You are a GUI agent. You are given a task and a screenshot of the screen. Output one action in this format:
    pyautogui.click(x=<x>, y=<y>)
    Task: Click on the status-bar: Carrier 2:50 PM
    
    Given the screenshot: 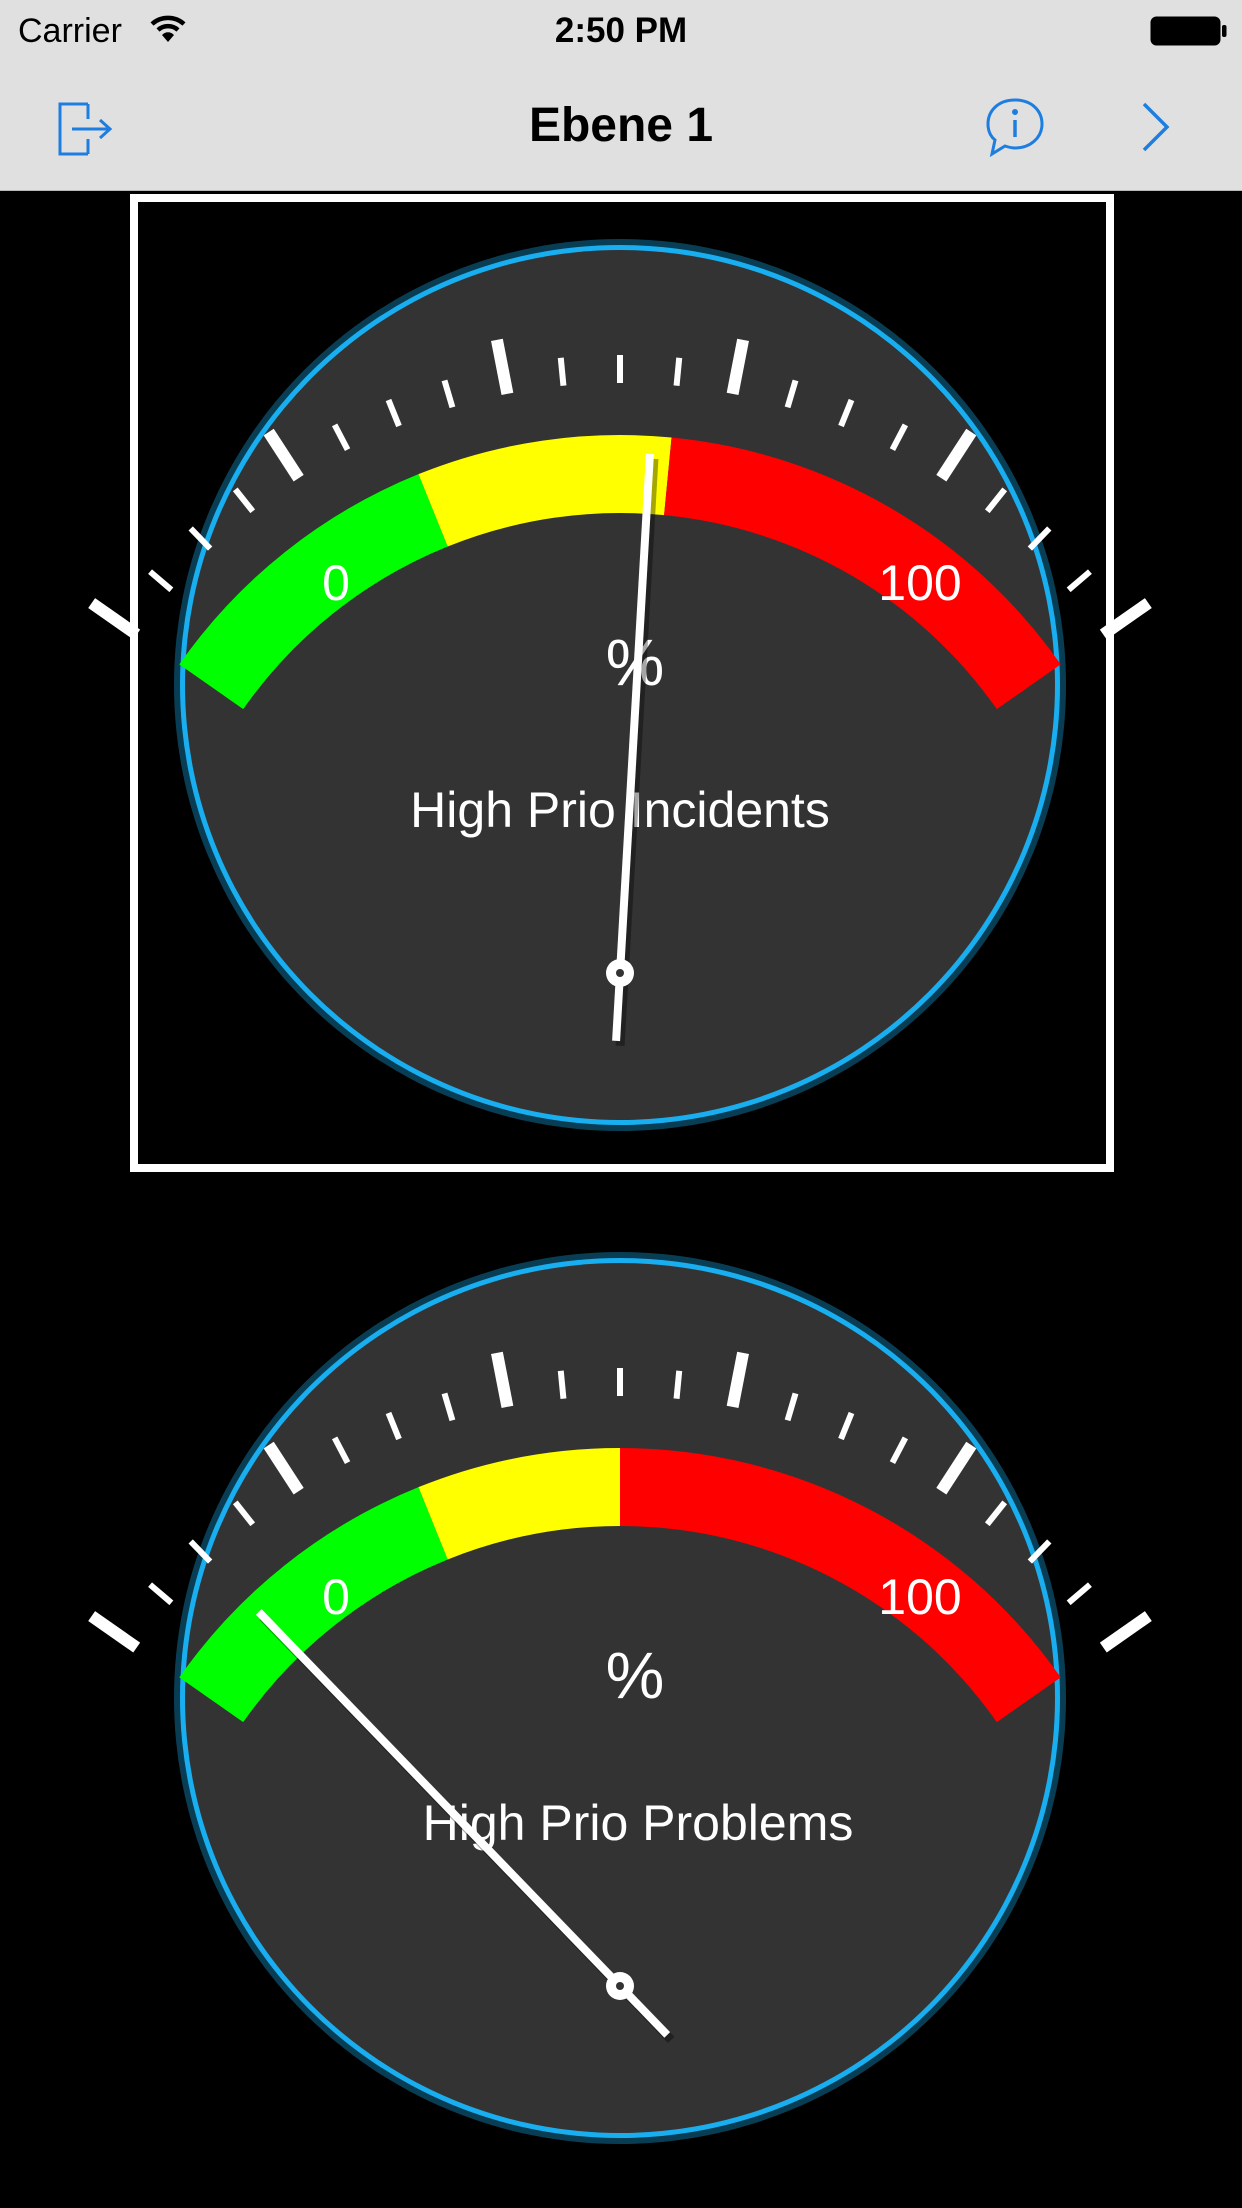 What is the action you would take?
    pyautogui.click(x=621, y=31)
    